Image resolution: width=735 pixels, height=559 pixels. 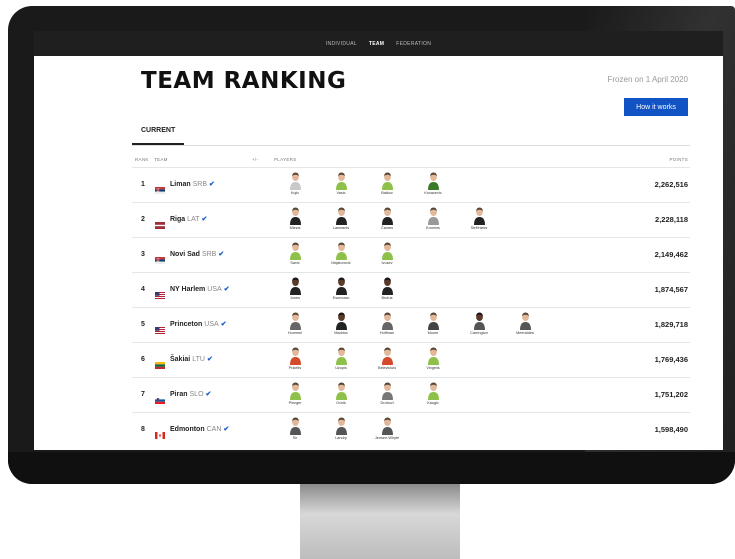 What do you see at coordinates (295, 182) in the screenshot?
I see `player-card: Kojic` at bounding box center [295, 182].